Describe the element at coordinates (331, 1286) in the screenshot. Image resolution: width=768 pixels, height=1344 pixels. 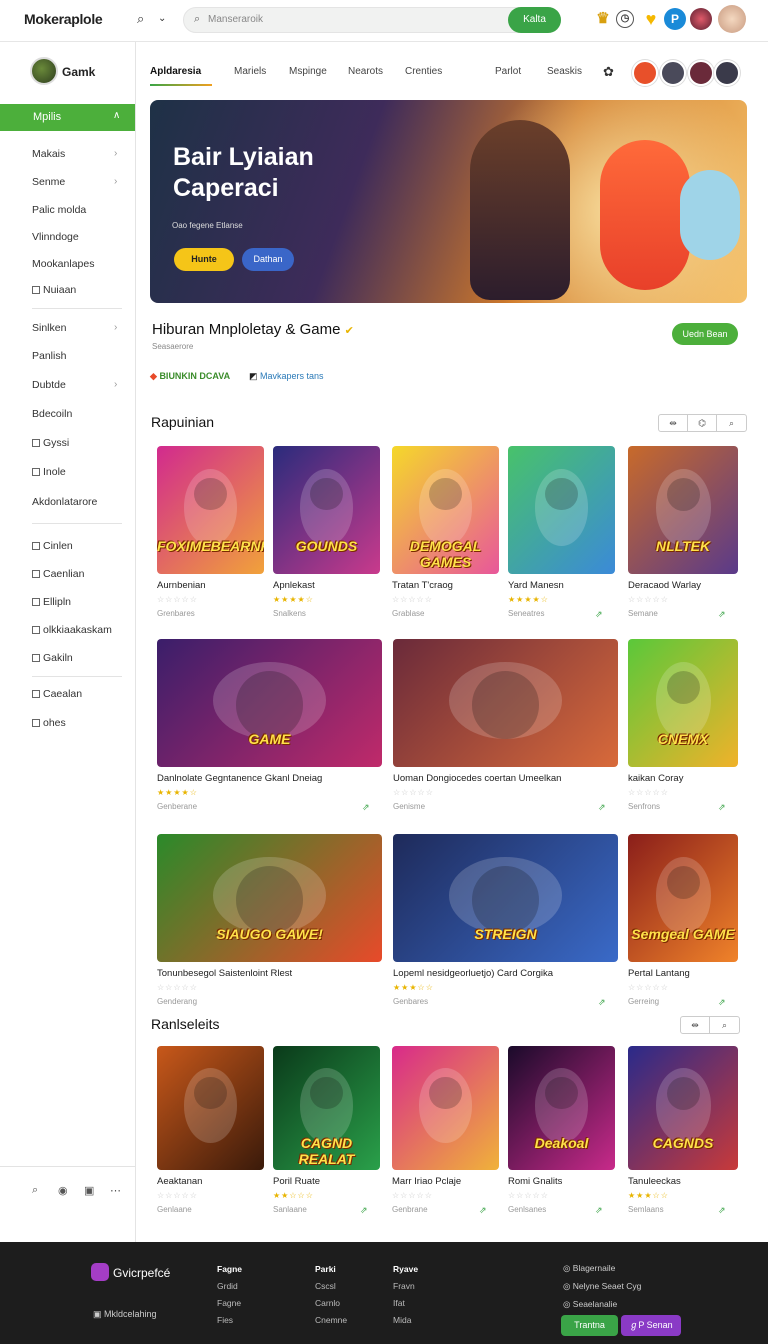
I see `footer-link: Cscsl` at that location.